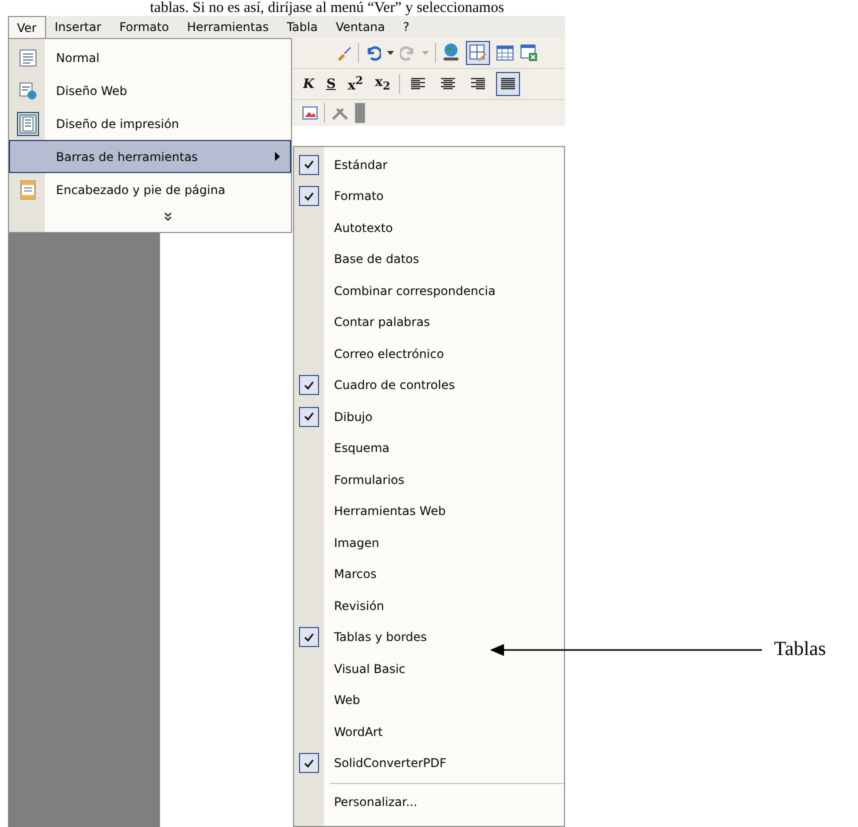 The width and height of the screenshot is (858, 827). Describe the element at coordinates (800, 649) in the screenshot. I see `annotation-label: Tablas` at that location.